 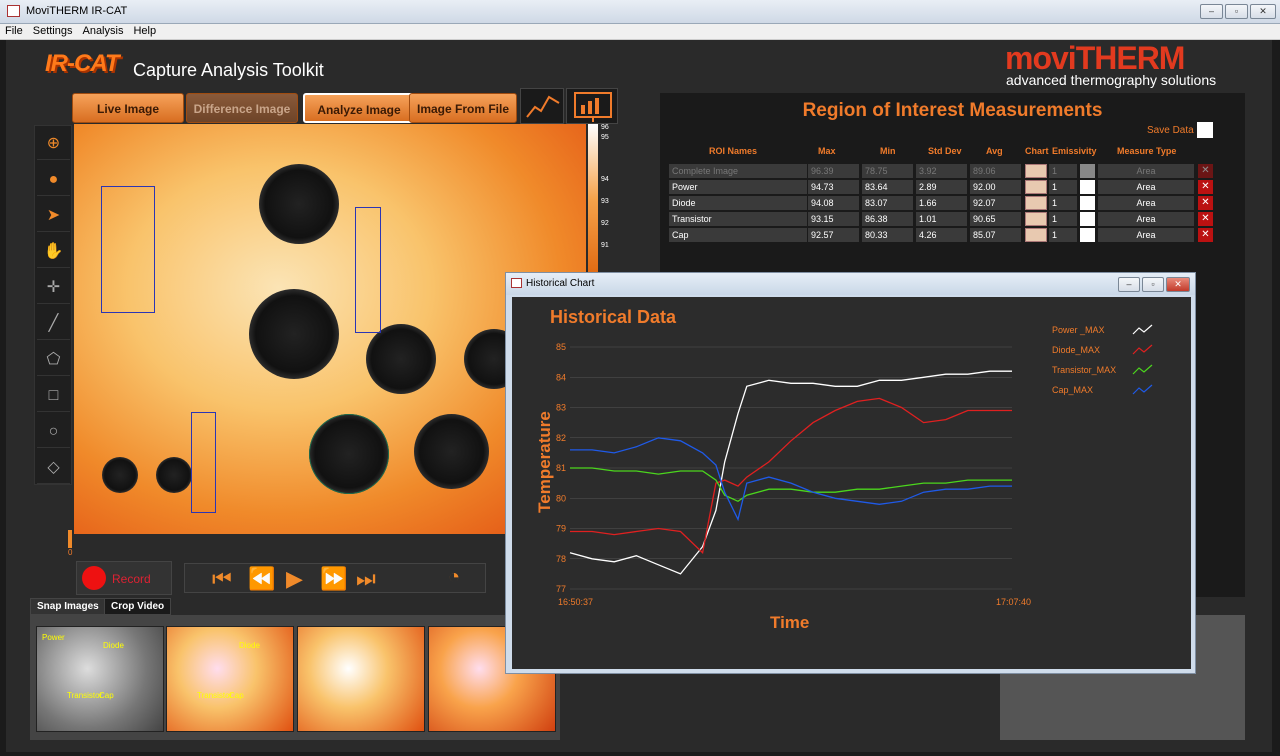 I want to click on col-roi-names: ROI Names, so click(x=733, y=151).